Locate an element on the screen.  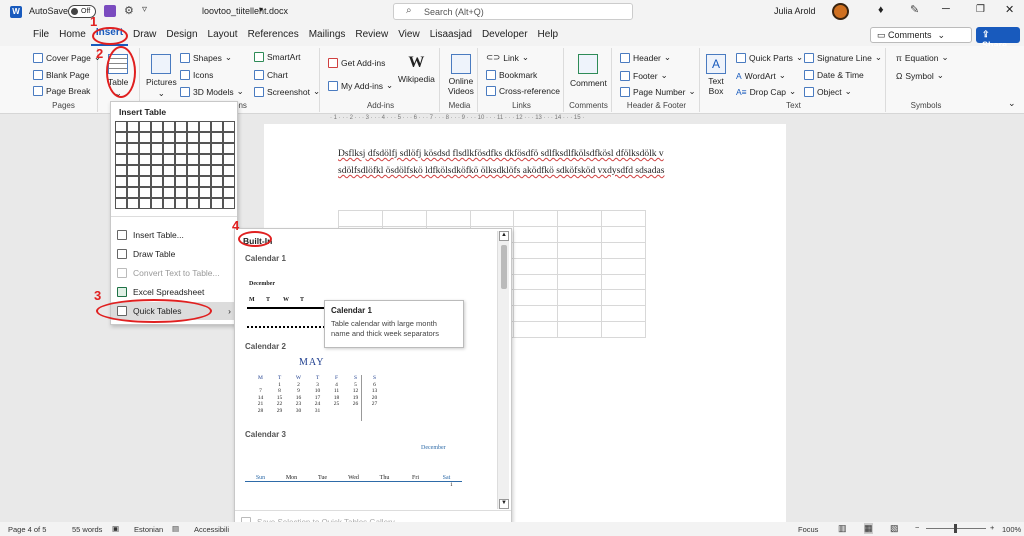
cover-page-button: Cover Page ⌄ is located at coordinates (67, 57).